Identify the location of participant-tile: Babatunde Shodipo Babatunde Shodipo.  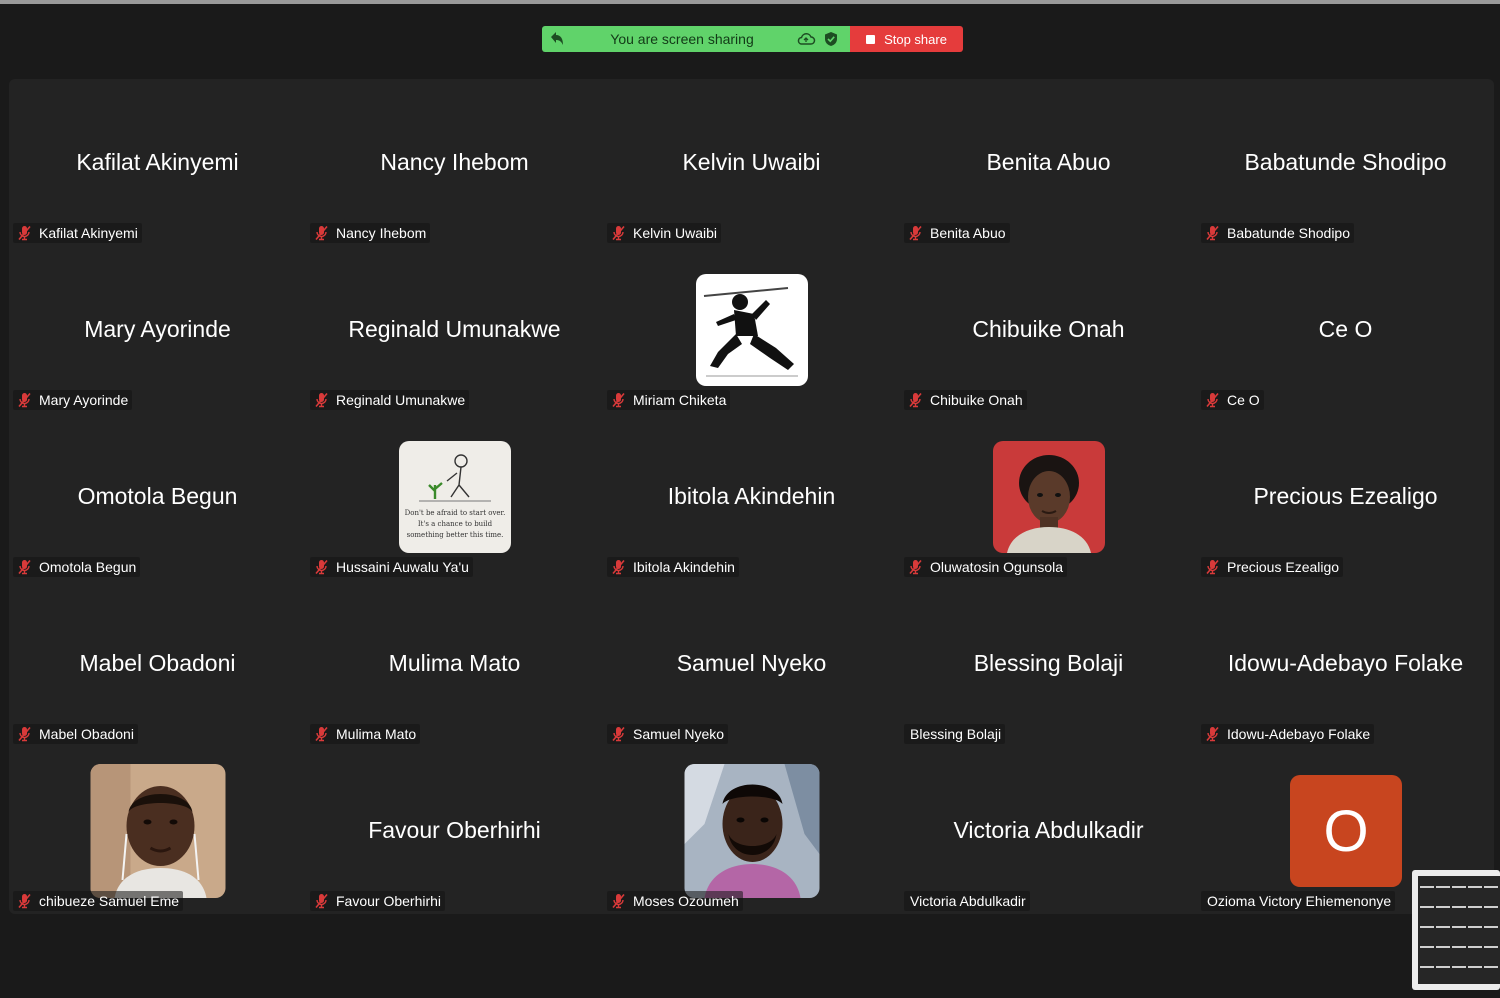
(1345, 162).